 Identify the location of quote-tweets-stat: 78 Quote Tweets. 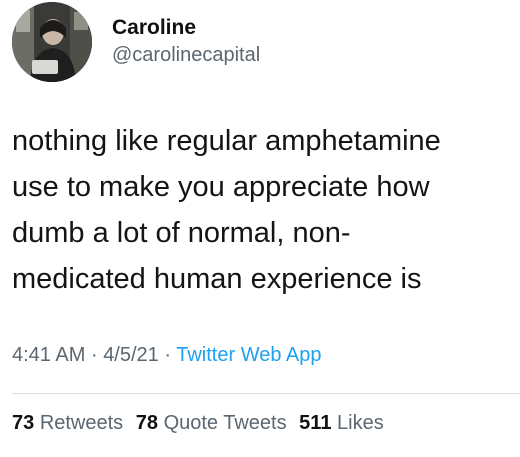
(214, 423).